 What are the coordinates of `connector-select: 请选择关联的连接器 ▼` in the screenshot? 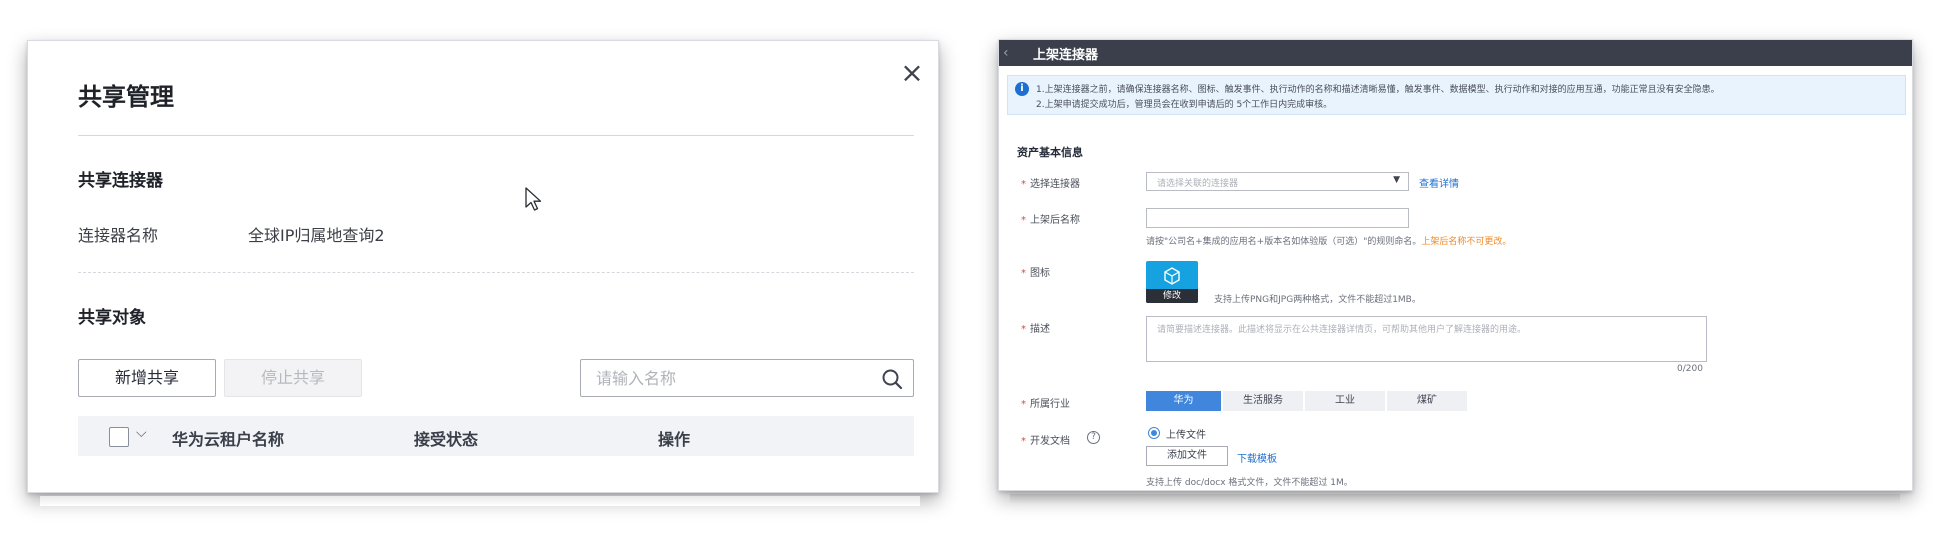 It's located at (1277, 181).